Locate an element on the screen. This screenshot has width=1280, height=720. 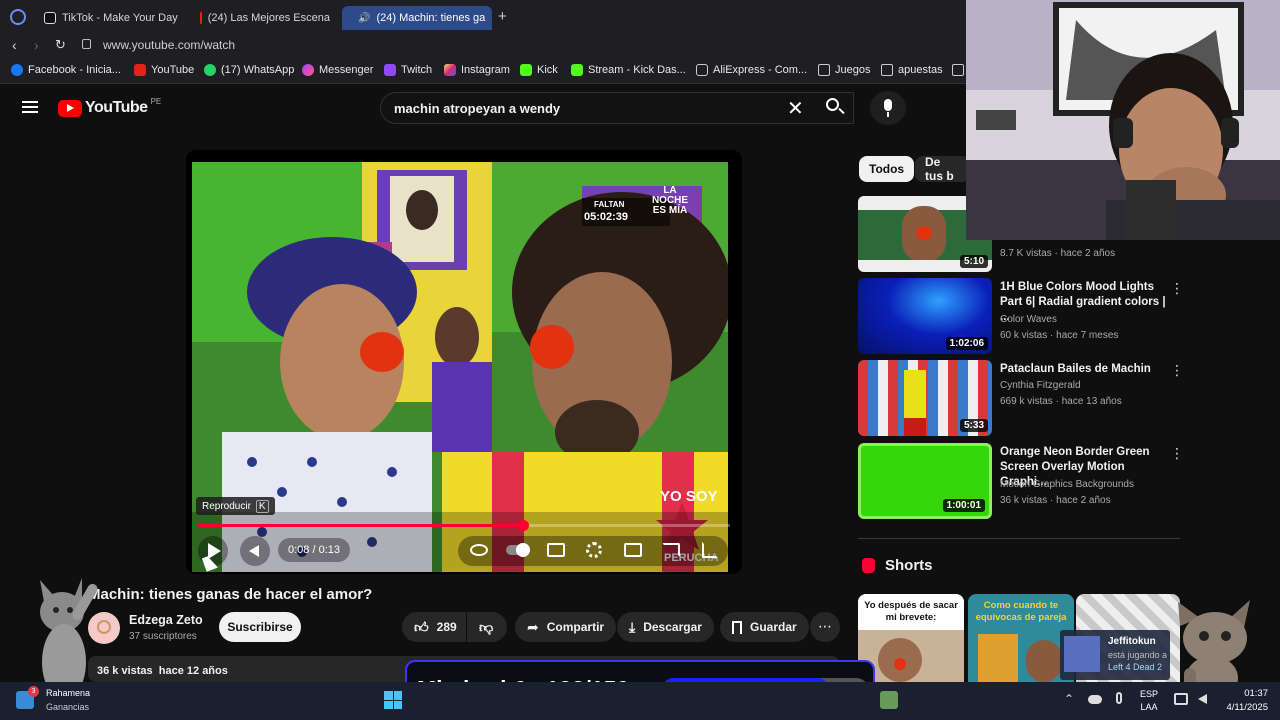
lock-icon is located at coordinates (86, 44).